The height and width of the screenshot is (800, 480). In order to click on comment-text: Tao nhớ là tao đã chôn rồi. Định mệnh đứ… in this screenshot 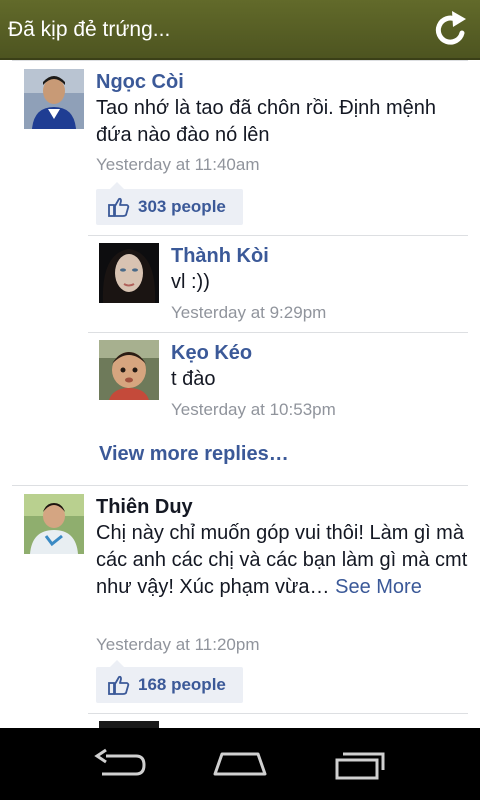, I will do `click(266, 121)`.